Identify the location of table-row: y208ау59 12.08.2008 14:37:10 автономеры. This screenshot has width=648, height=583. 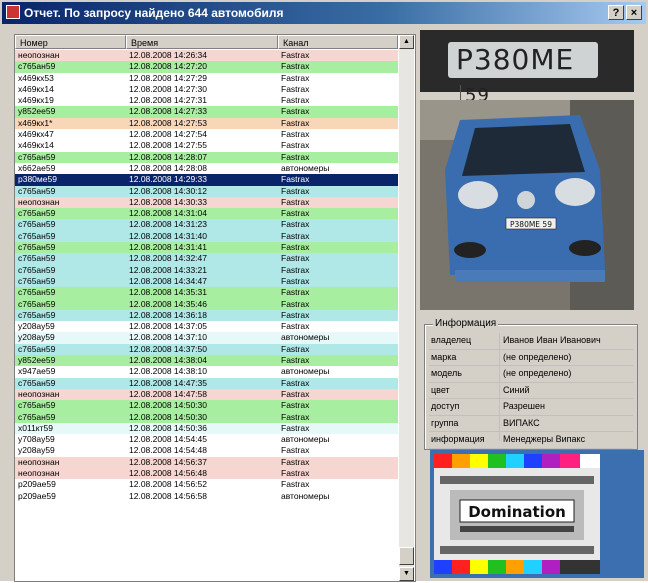
(206, 338).